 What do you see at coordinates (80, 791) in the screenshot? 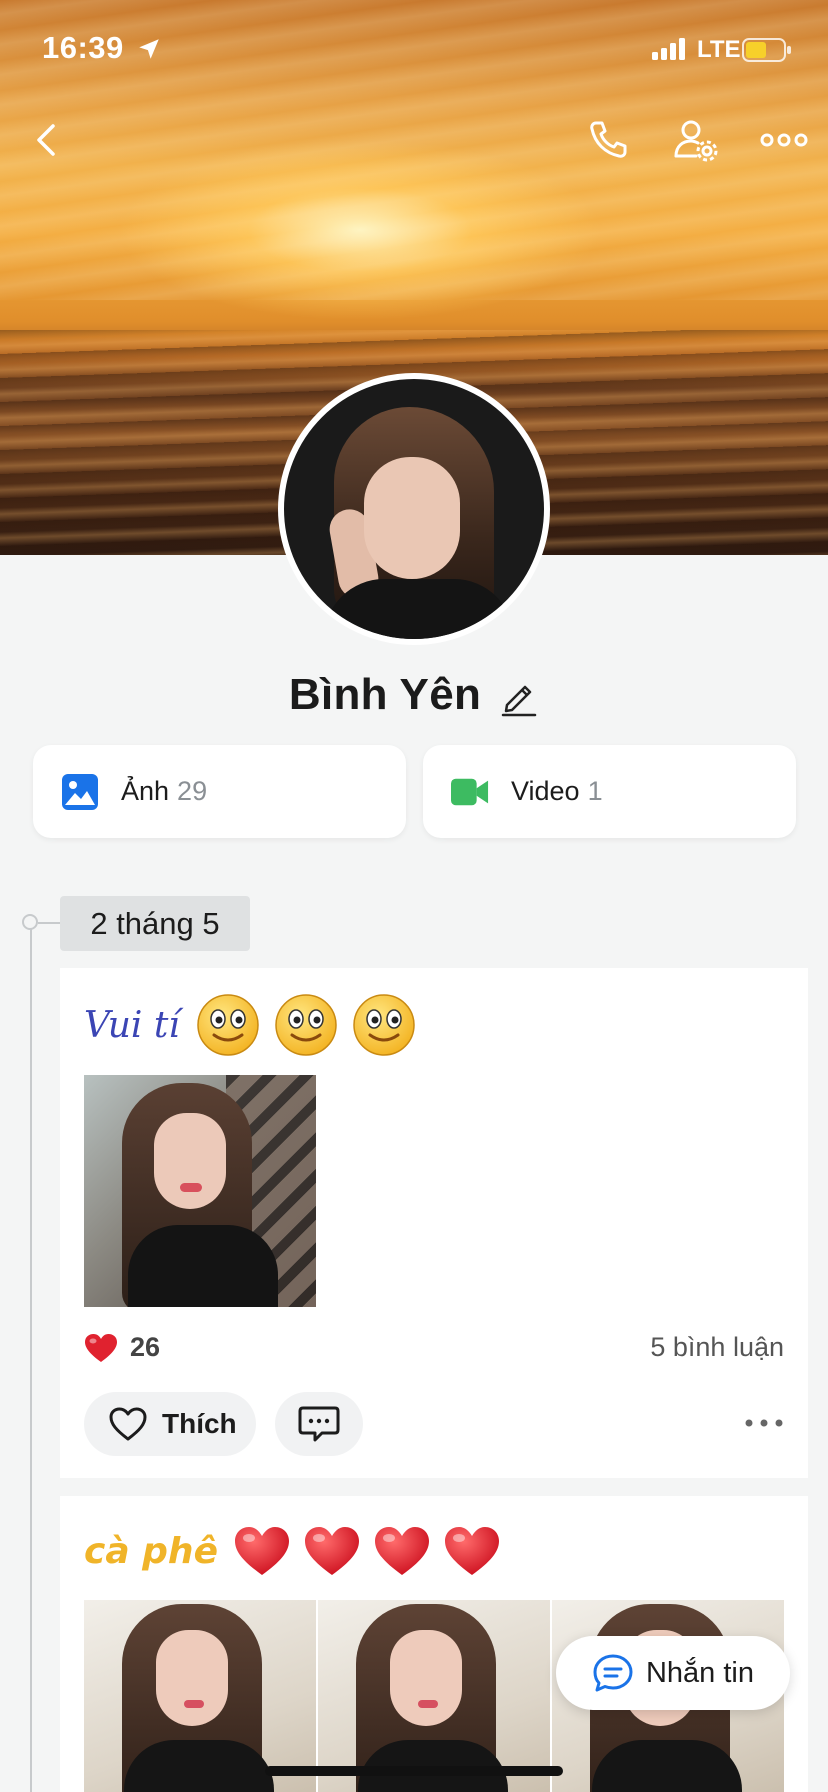
I see `photo-icon` at bounding box center [80, 791].